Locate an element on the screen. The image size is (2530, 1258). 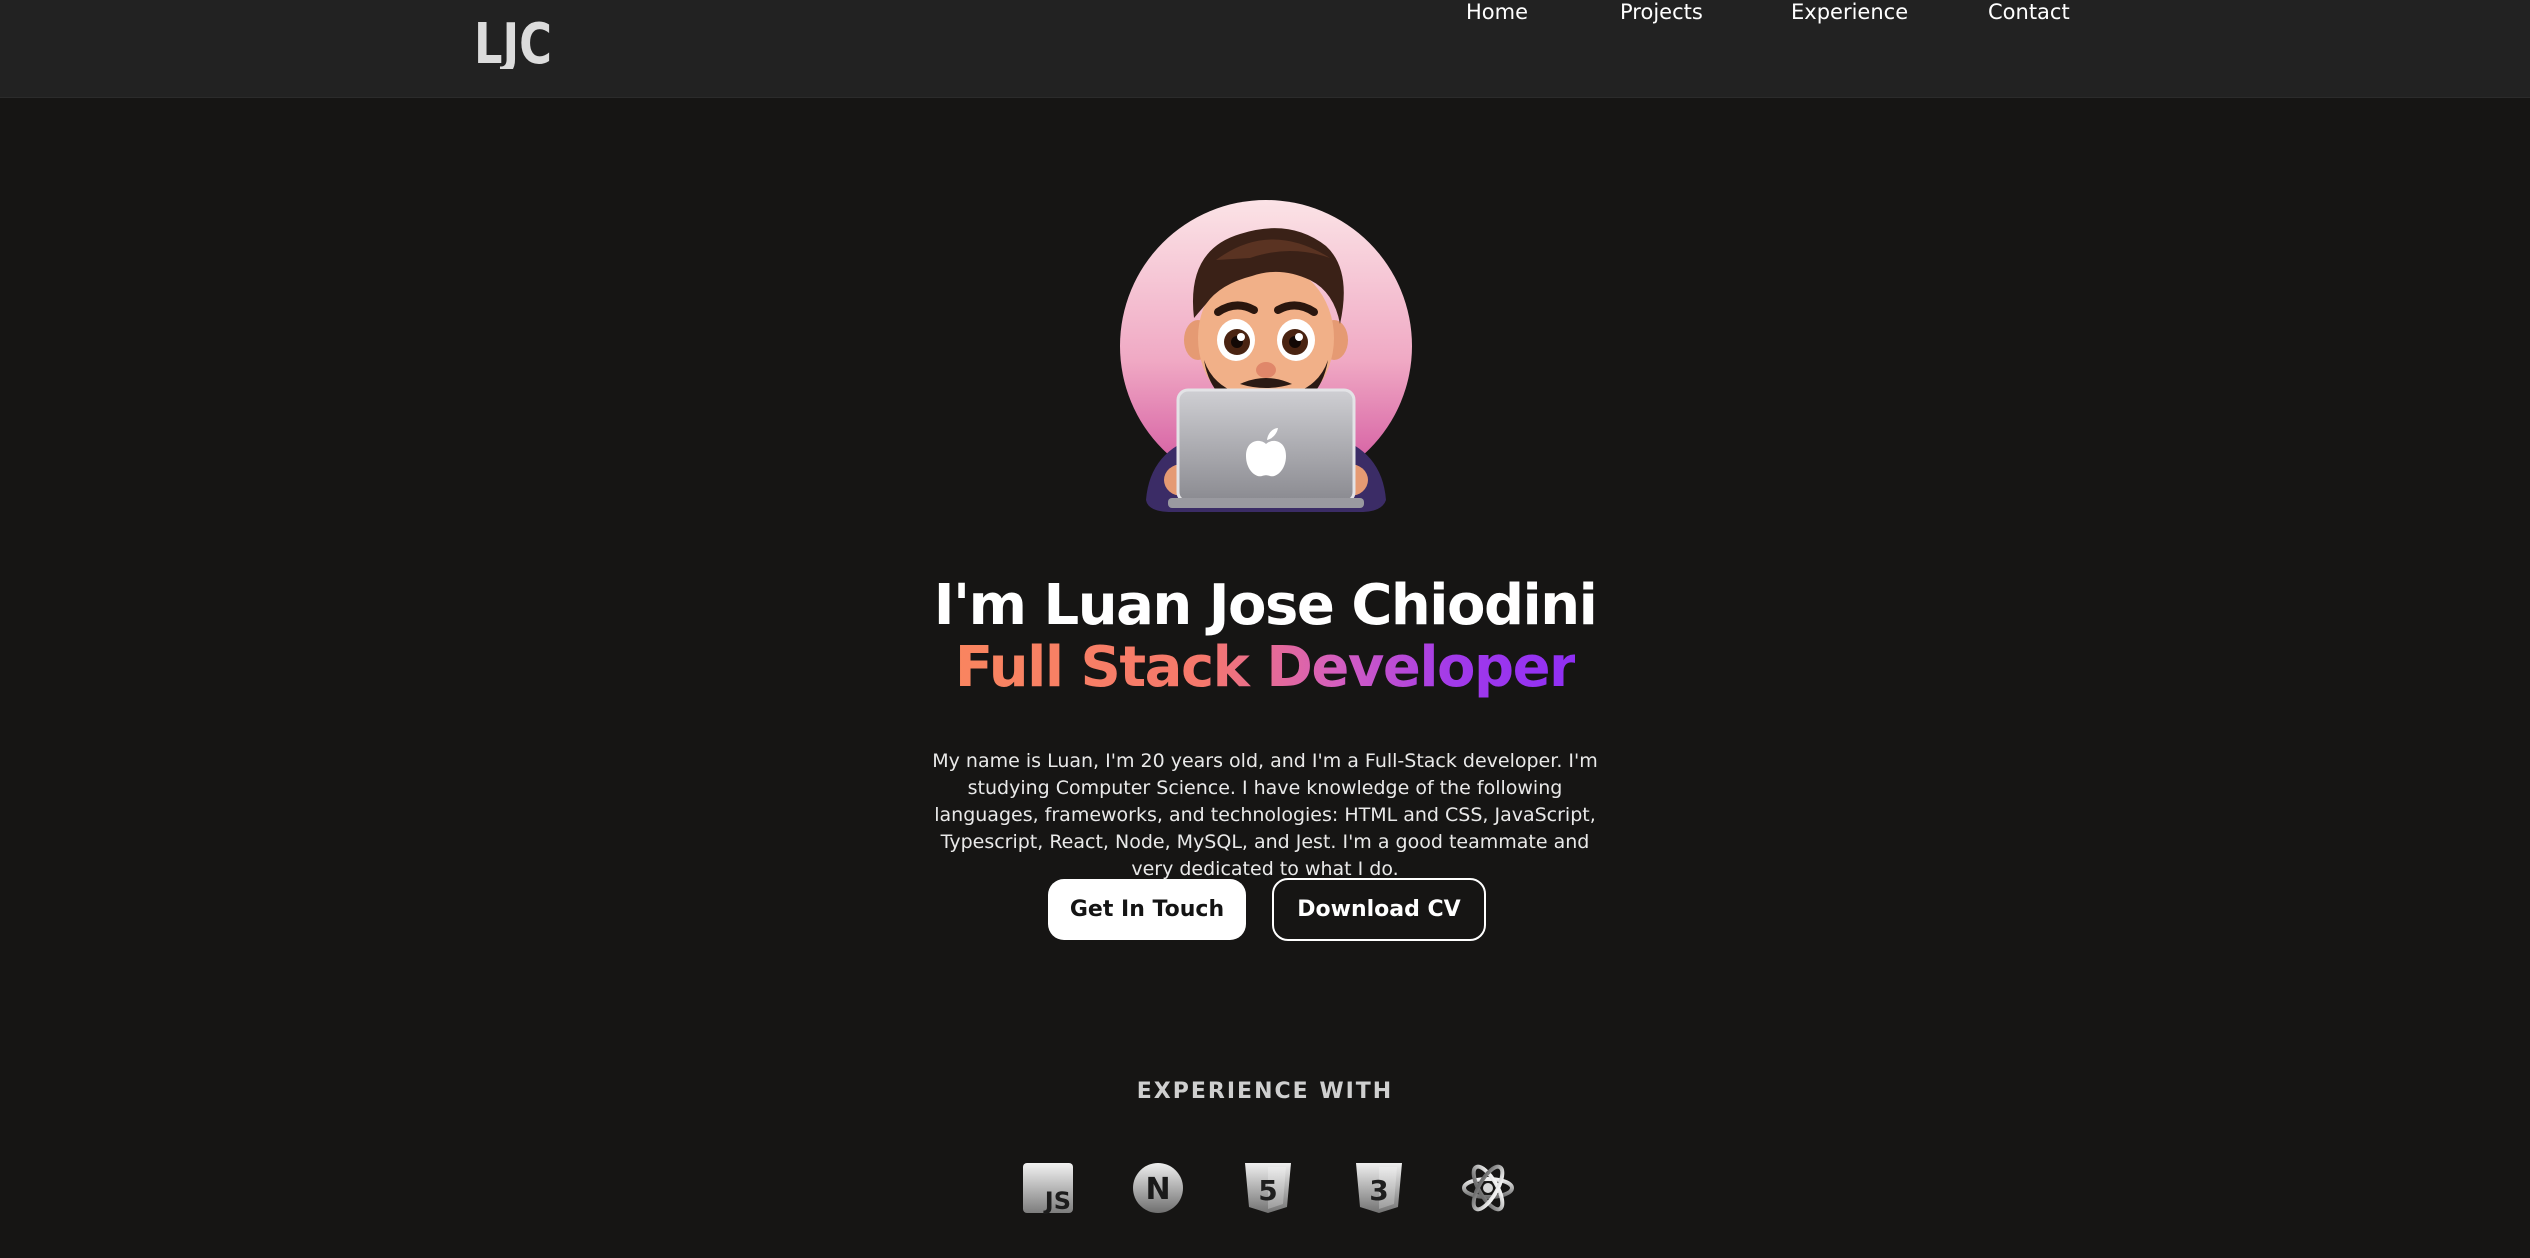
top-navbar: LJC Home Projects Experience Contact is located at coordinates (1265, 49).